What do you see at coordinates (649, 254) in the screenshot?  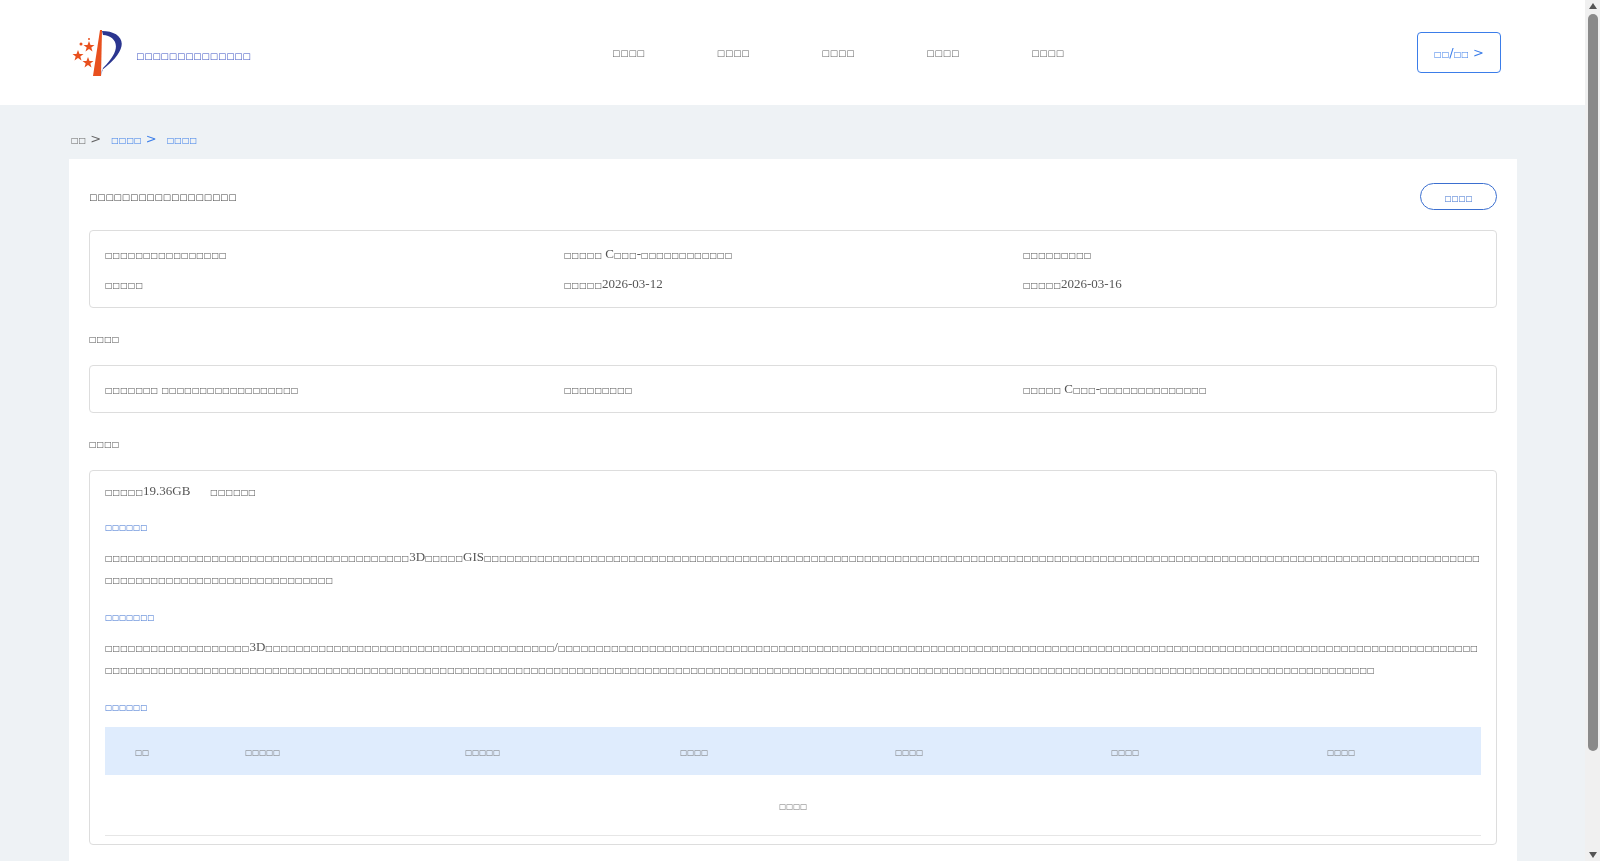 I see `info-text: □□□□□ C□□□-□□□□□□□□□□□□` at bounding box center [649, 254].